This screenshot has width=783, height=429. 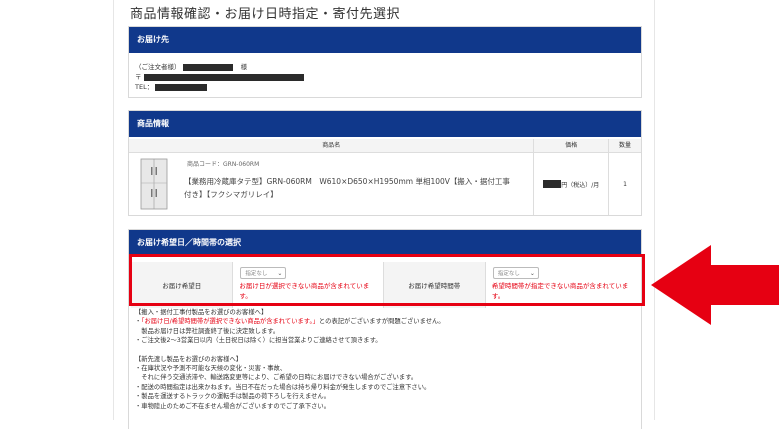 What do you see at coordinates (211, 369) in the screenshot?
I see `note-line: ・在庫状況や予測不可能な天候の変化・災害・事故、` at bounding box center [211, 369].